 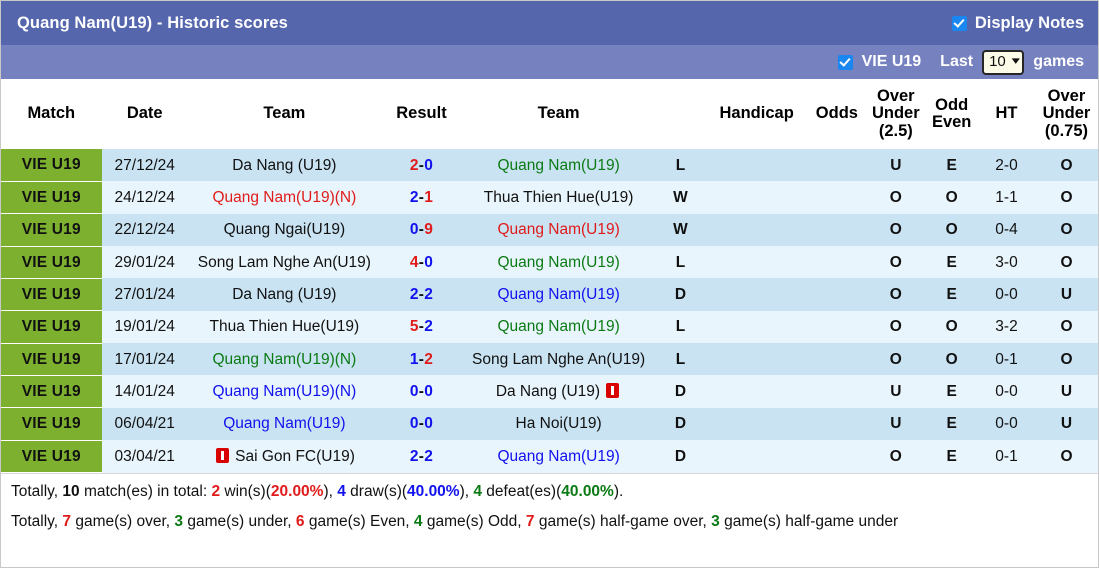 What do you see at coordinates (466, 492) in the screenshot?
I see `summary-text-6: ),` at bounding box center [466, 492].